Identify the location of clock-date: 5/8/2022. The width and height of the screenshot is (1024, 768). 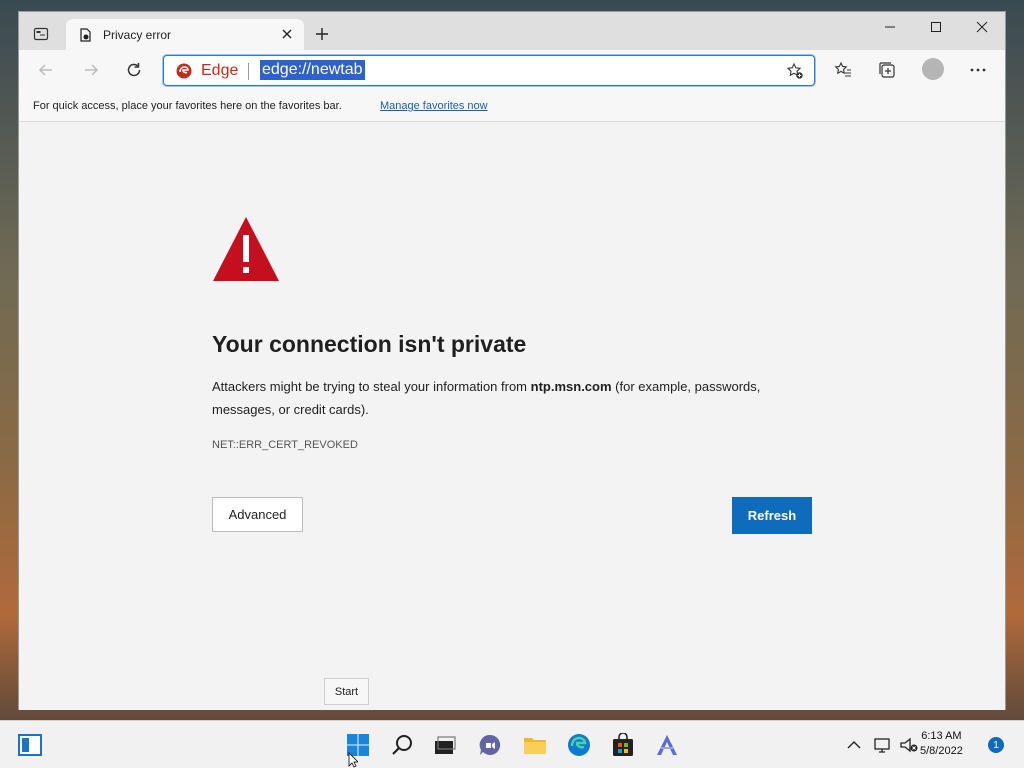
(941, 751).